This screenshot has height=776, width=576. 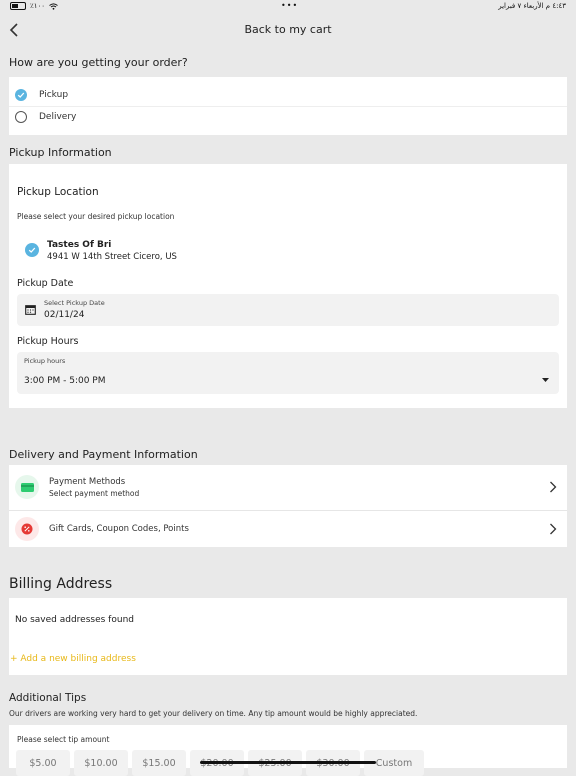 I want to click on nav-bar: Back to my cart, so click(x=288, y=30).